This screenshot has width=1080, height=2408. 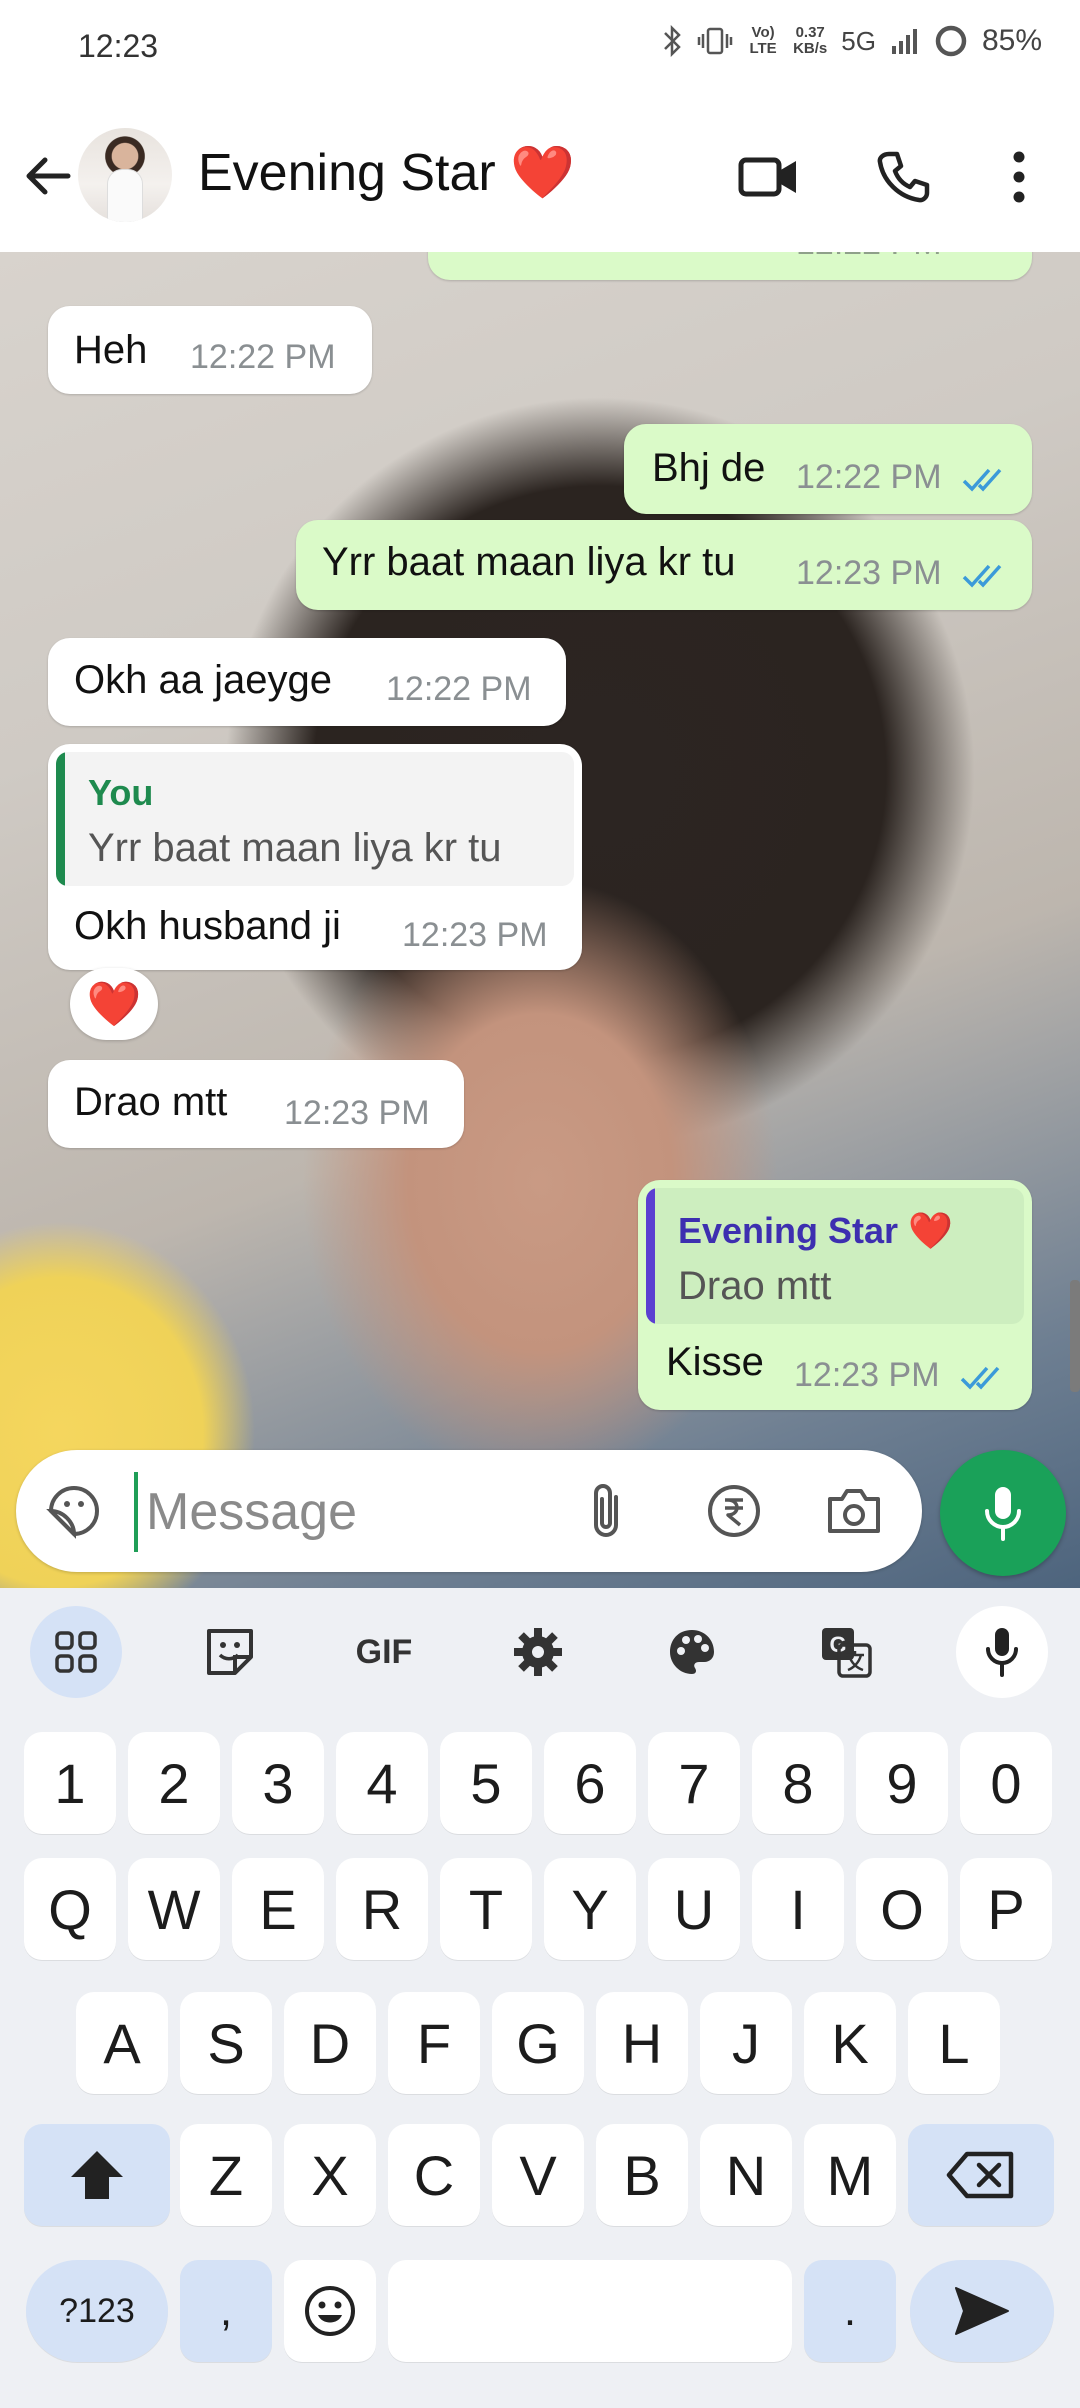 I want to click on message-outgoing-reply: Evening Star ❤️ Drao mtt Kisse 12:23 PM, so click(x=835, y=1295).